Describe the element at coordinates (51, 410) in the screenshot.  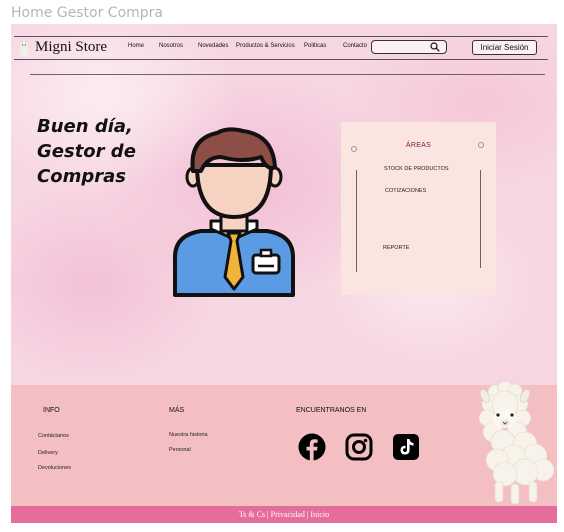
I see `footer-info-heading: INFO` at that location.